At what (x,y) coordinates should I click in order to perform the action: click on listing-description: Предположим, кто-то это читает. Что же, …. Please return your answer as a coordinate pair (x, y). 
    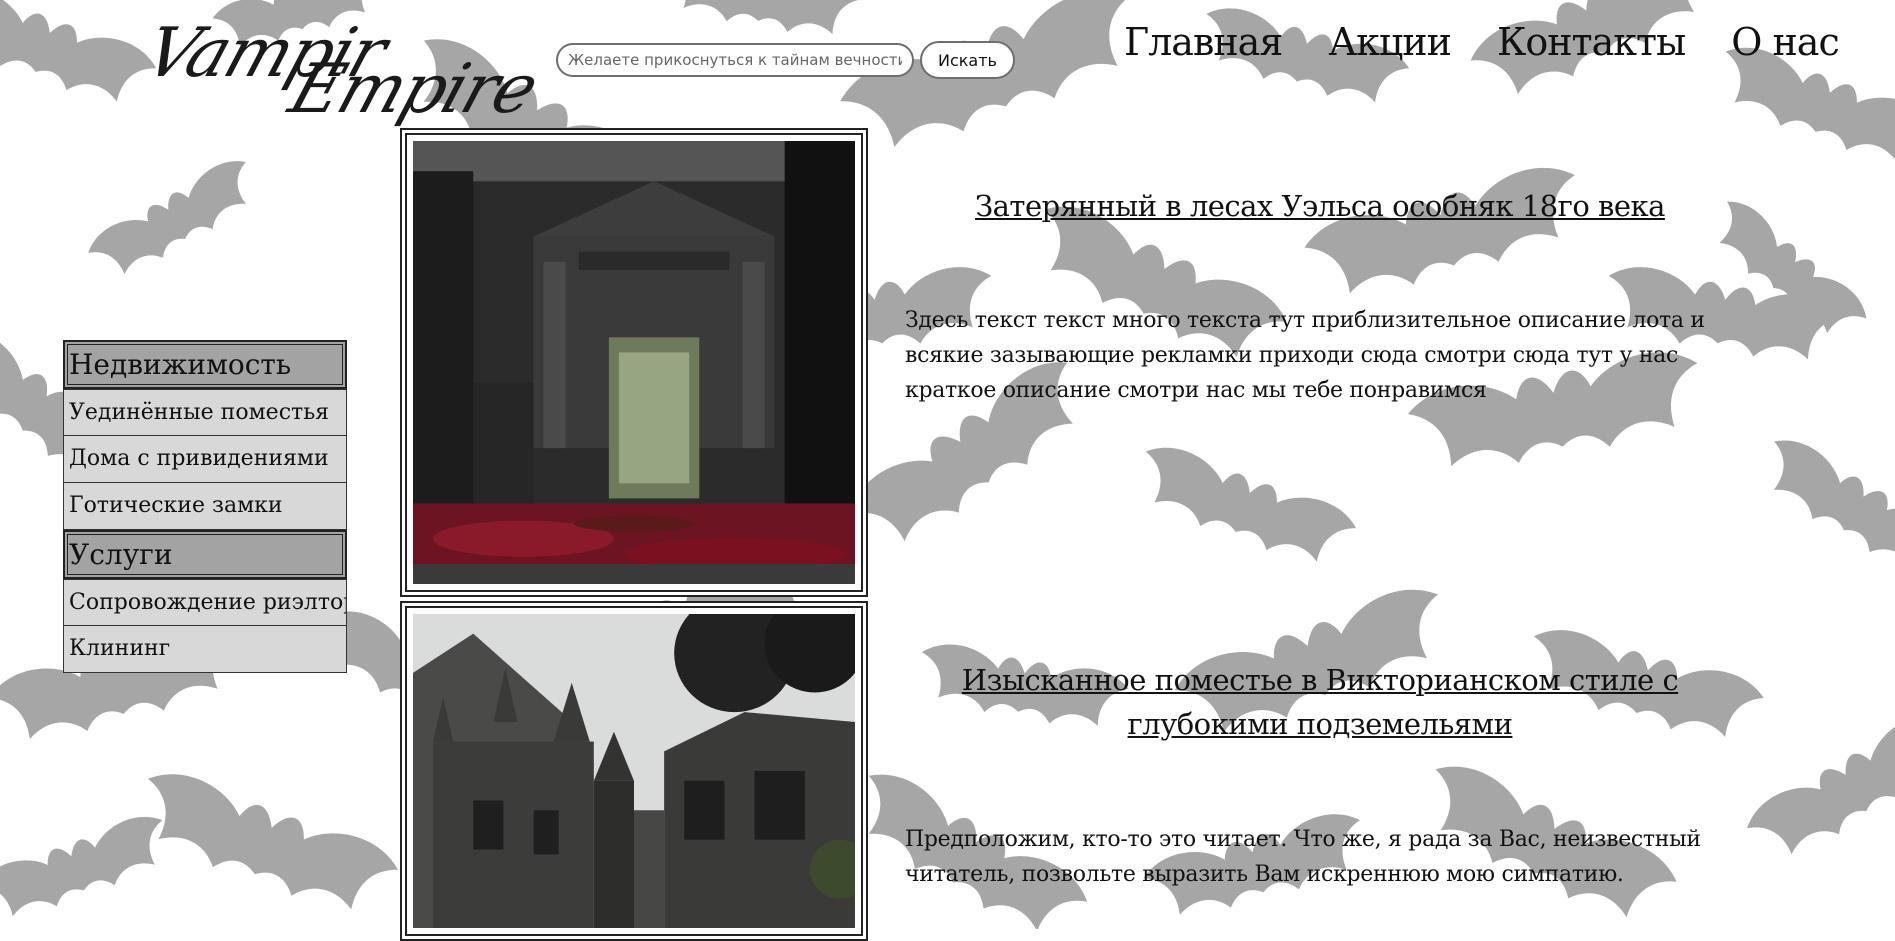
    Looking at the image, I should click on (1303, 857).